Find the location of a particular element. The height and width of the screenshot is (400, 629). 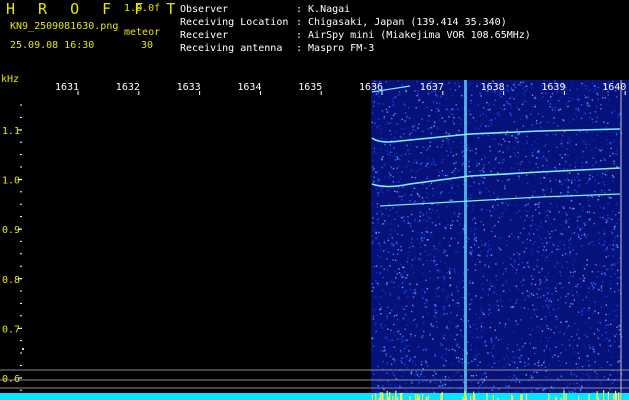

baseline-peak is located at coordinates (597, 395).